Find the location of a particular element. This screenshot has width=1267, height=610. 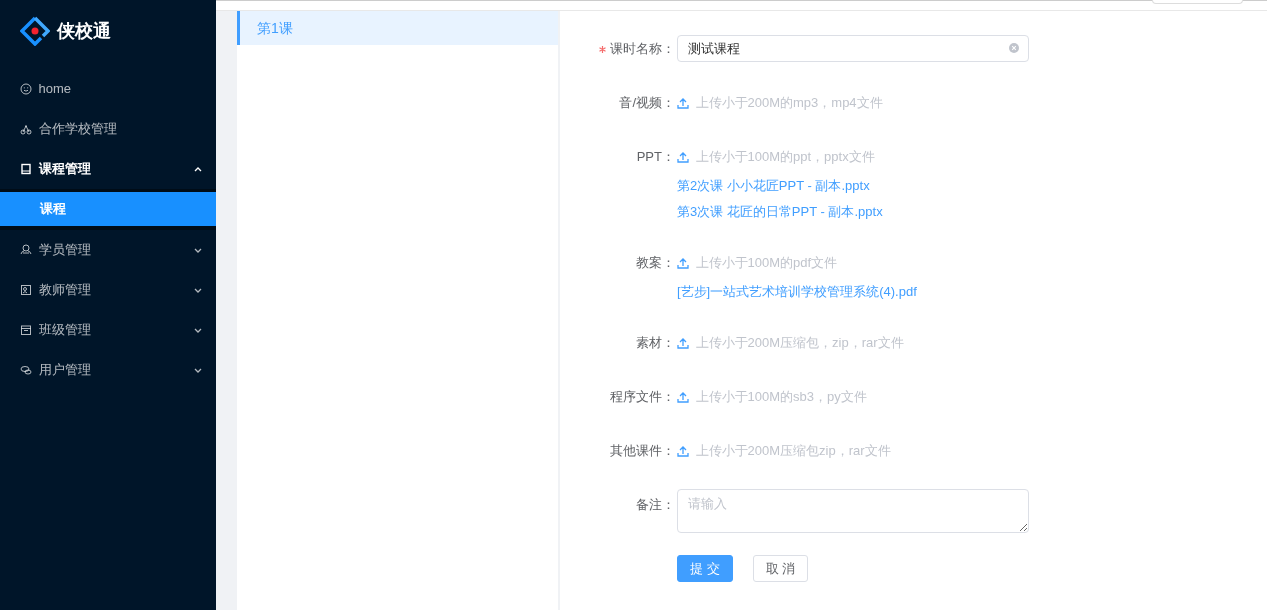

field-label: 程序文件： is located at coordinates (642, 397).